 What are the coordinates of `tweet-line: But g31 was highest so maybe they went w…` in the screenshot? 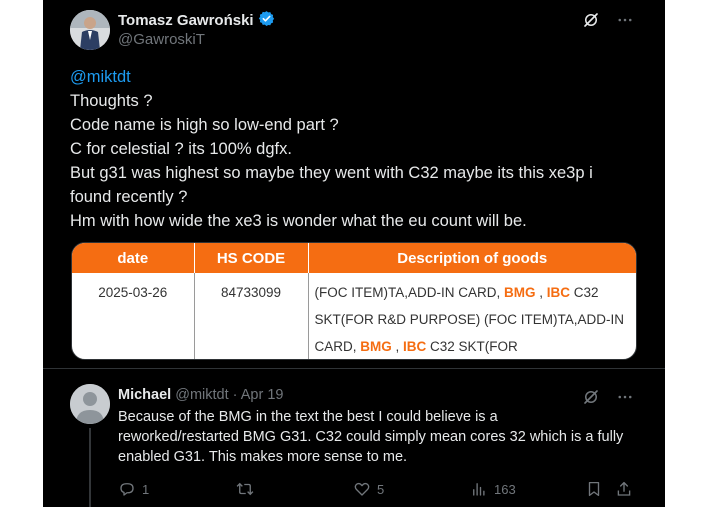 It's located at (331, 173).